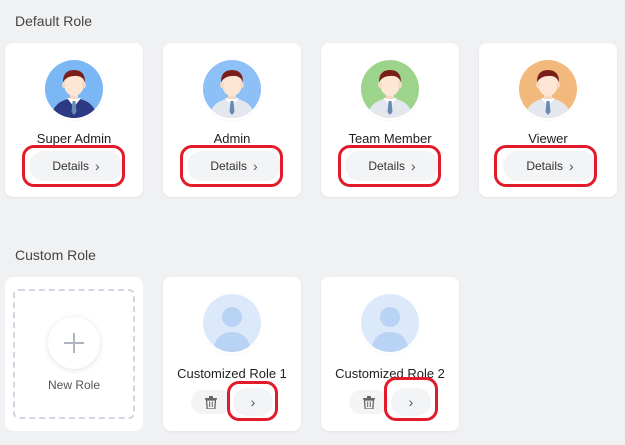 Image resolution: width=625 pixels, height=445 pixels. What do you see at coordinates (548, 138) in the screenshot?
I see `role-name-viewer: Viewer` at bounding box center [548, 138].